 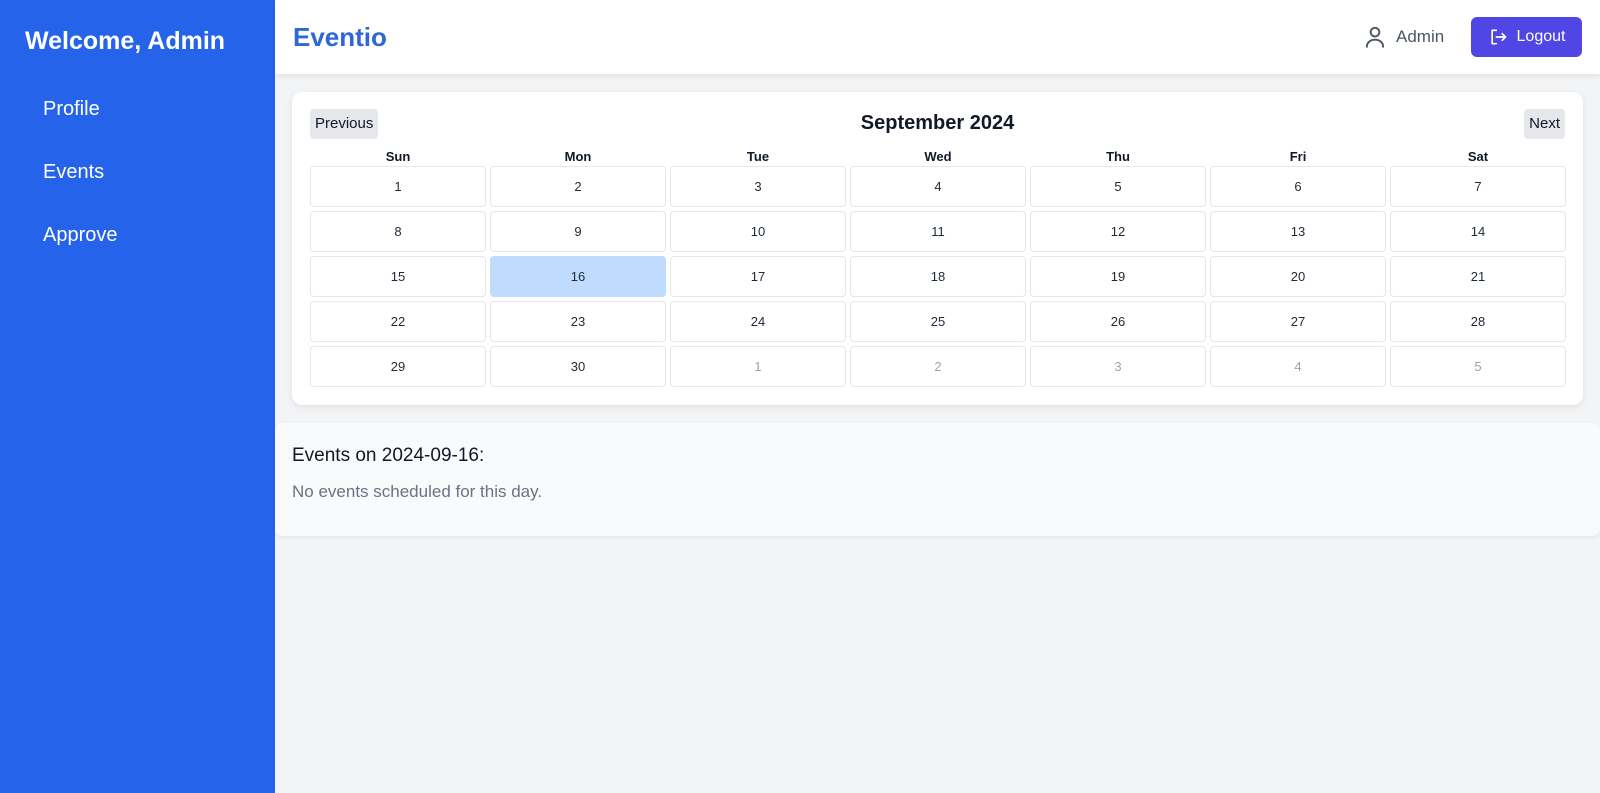 What do you see at coordinates (1118, 186) in the screenshot?
I see `calendar-day: 5` at bounding box center [1118, 186].